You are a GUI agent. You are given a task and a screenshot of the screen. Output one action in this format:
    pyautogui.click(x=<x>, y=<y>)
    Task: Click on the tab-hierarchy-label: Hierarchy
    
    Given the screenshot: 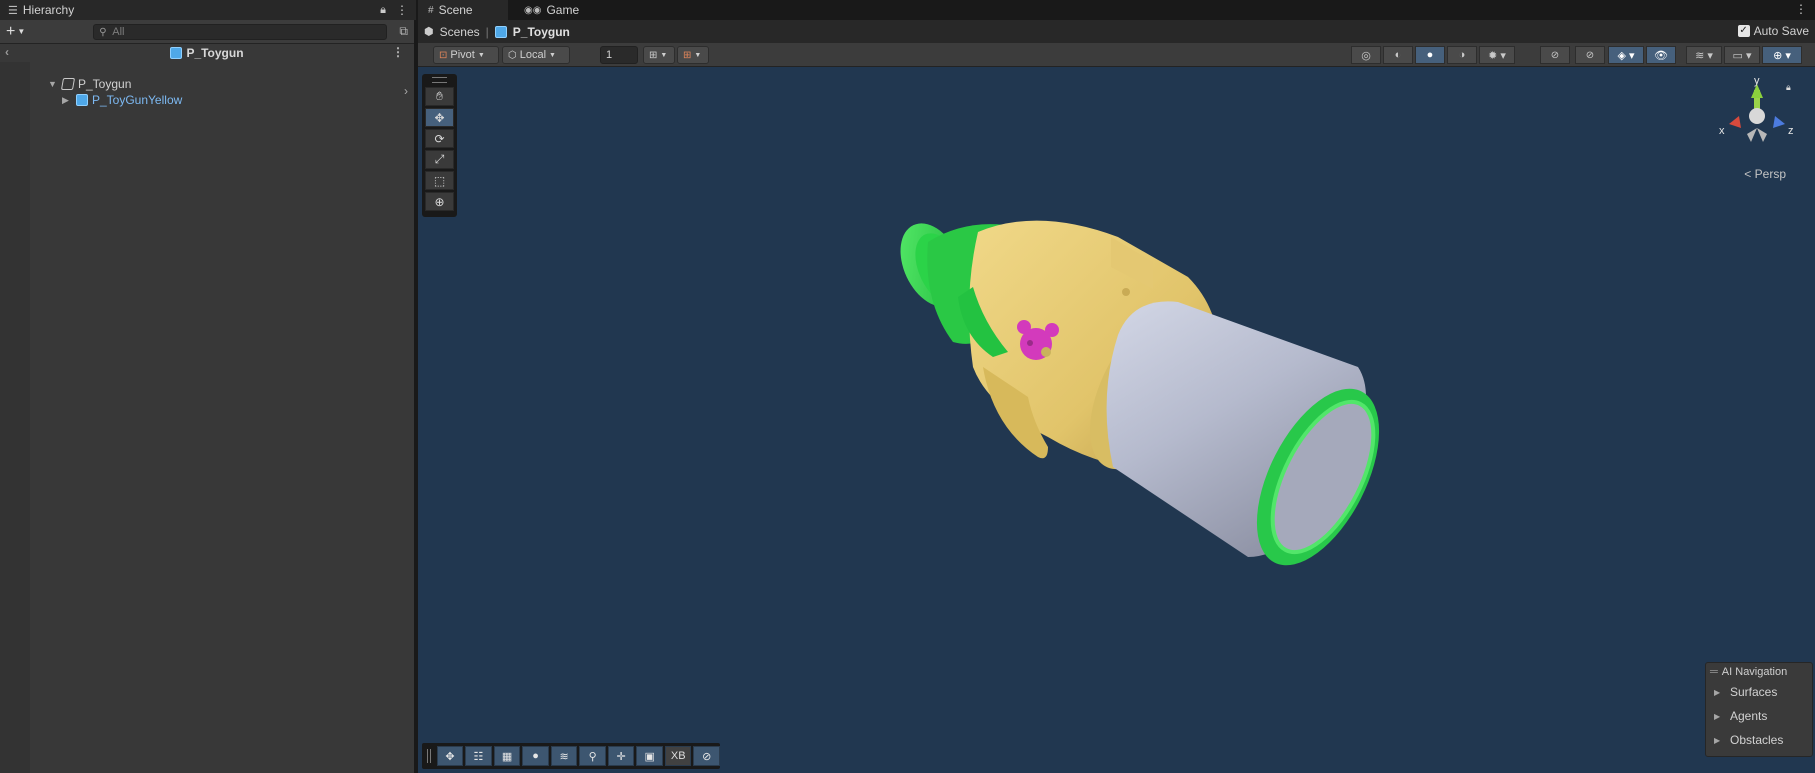 What is the action you would take?
    pyautogui.click(x=48, y=10)
    